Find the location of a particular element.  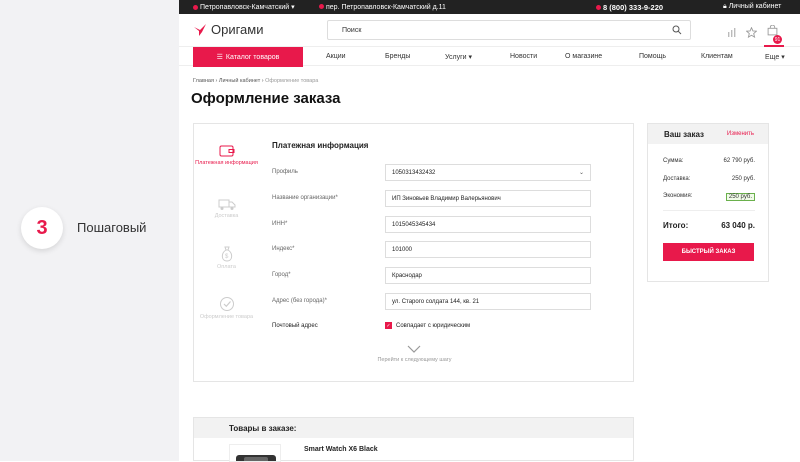

nav-item-services: Услуги ▾ is located at coordinates (458, 57).